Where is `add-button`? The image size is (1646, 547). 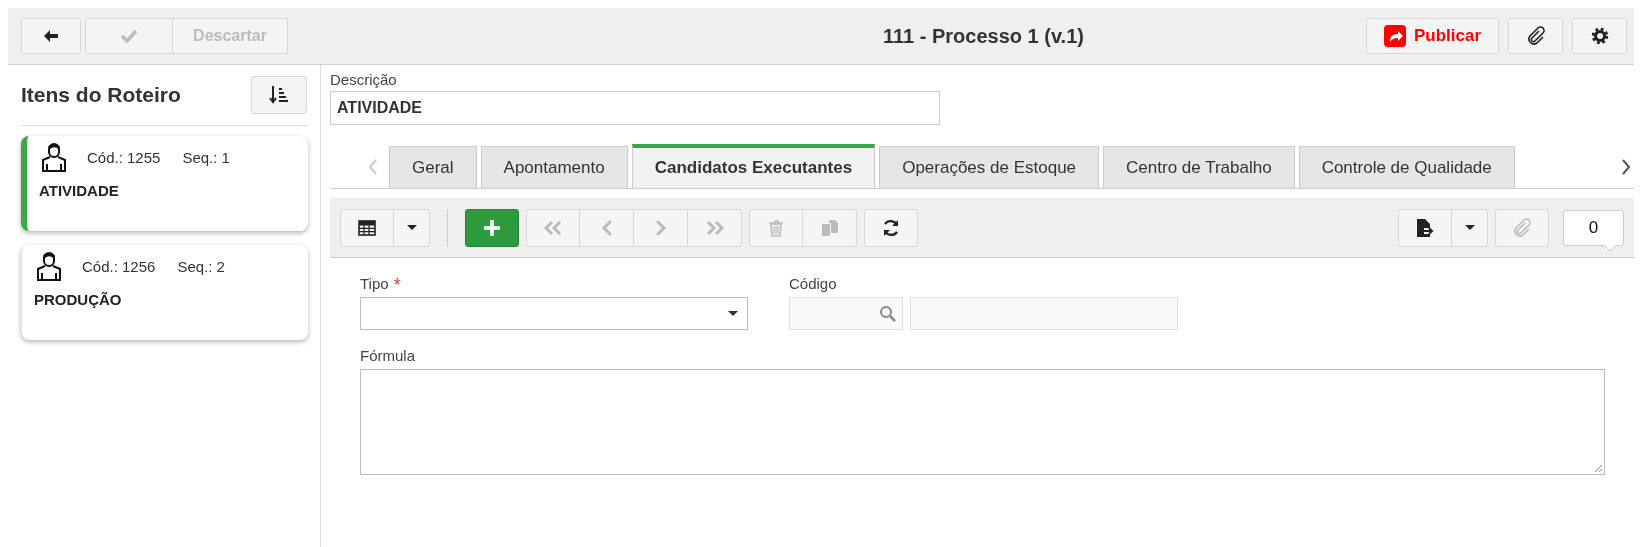
add-button is located at coordinates (492, 227).